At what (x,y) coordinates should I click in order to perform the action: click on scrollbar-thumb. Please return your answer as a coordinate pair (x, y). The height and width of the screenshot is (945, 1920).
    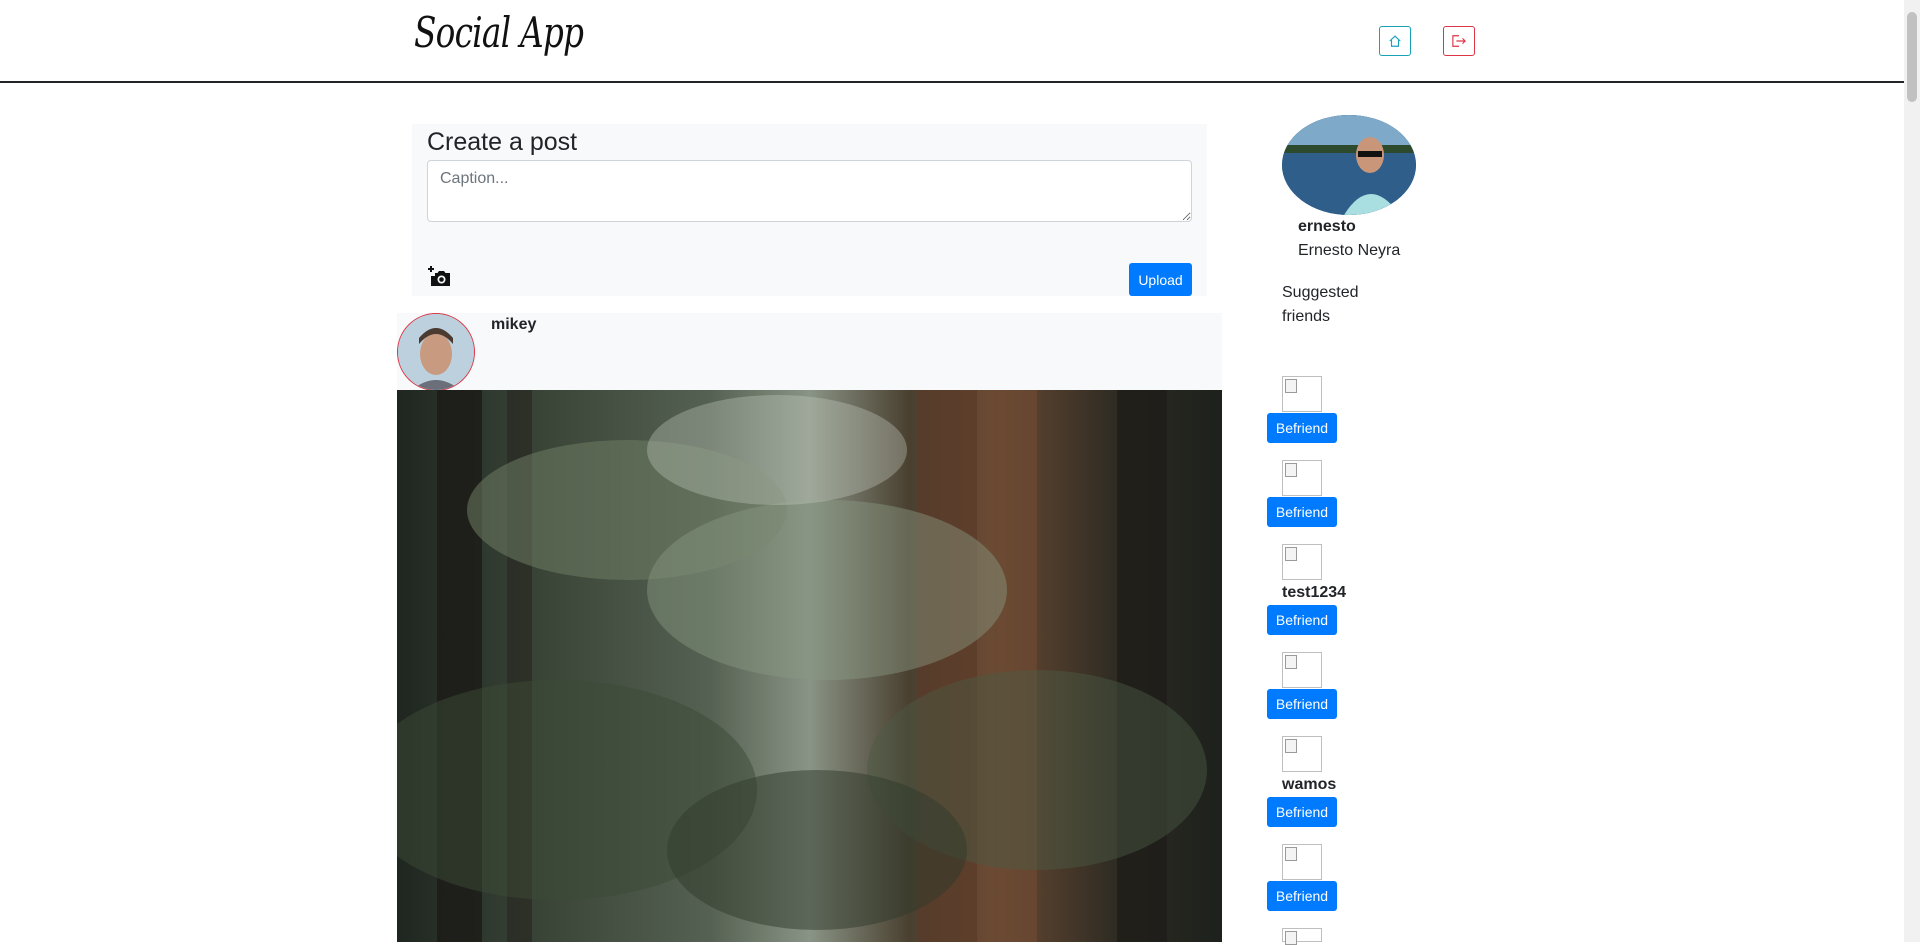
    Looking at the image, I should click on (1912, 57).